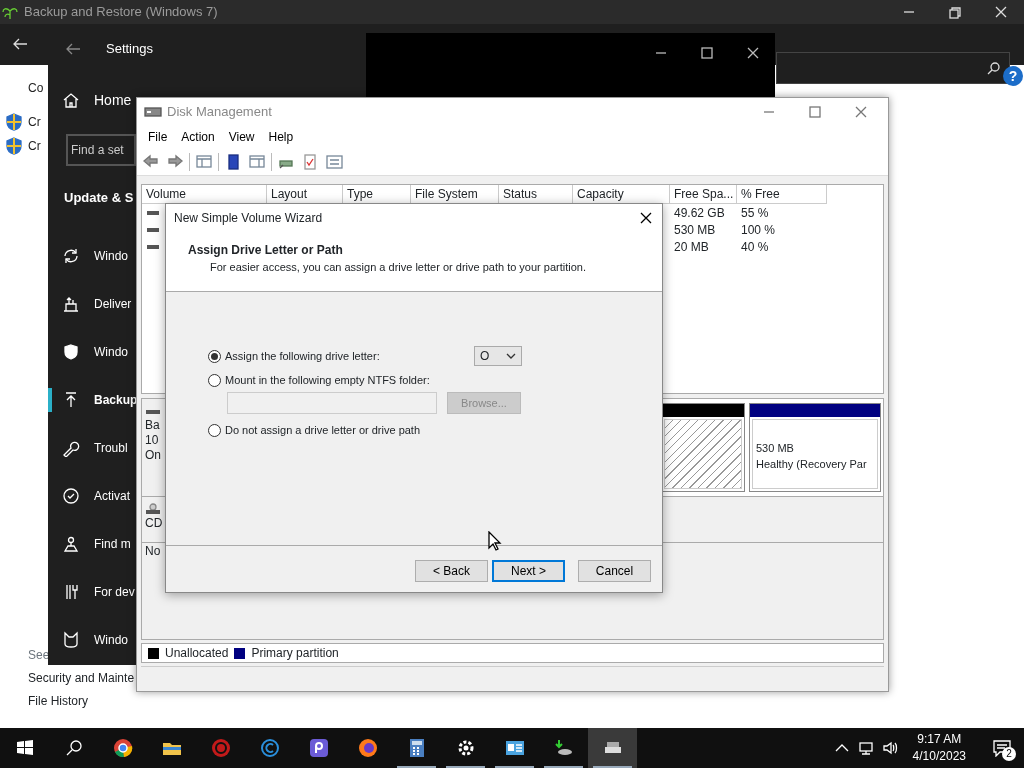  I want to click on chrome-icon, so click(122, 748).